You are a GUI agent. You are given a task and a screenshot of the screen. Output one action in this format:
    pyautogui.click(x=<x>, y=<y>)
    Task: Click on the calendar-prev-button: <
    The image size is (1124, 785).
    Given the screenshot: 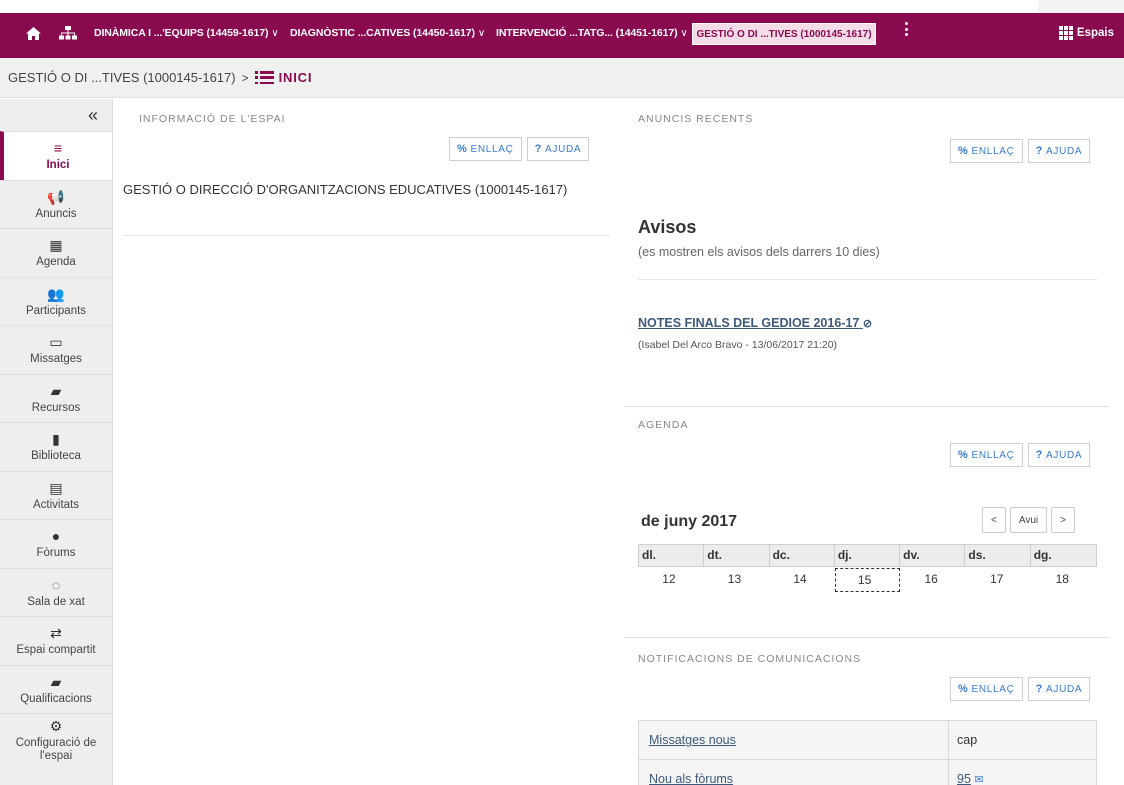 What is the action you would take?
    pyautogui.click(x=994, y=520)
    